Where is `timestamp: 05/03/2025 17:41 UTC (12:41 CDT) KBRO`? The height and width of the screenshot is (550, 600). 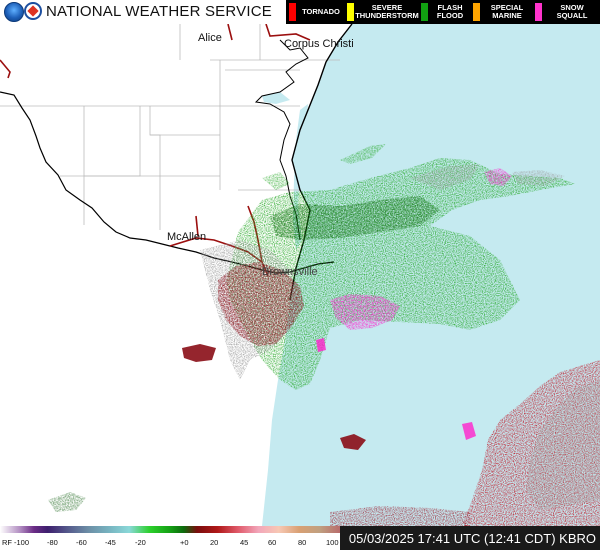
timestamp: 05/03/2025 17:41 UTC (12:41 CDT) KBRO is located at coordinates (470, 538).